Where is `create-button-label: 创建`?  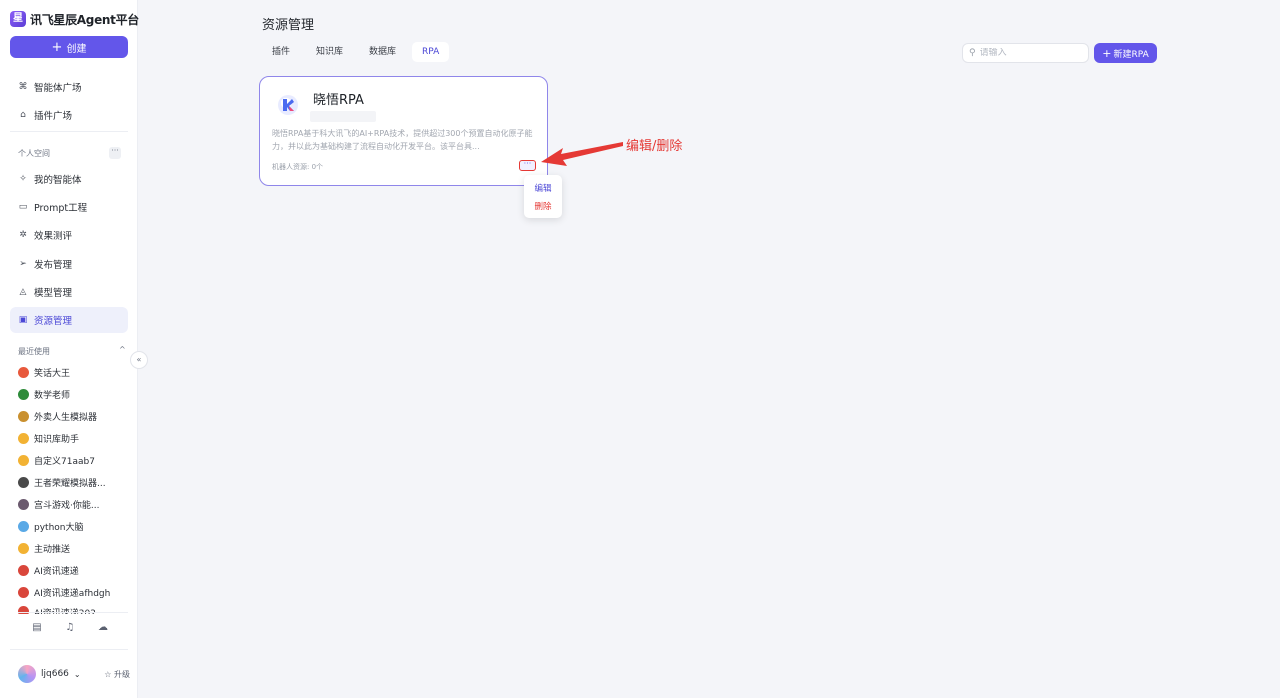 create-button-label: 创建 is located at coordinates (76, 49).